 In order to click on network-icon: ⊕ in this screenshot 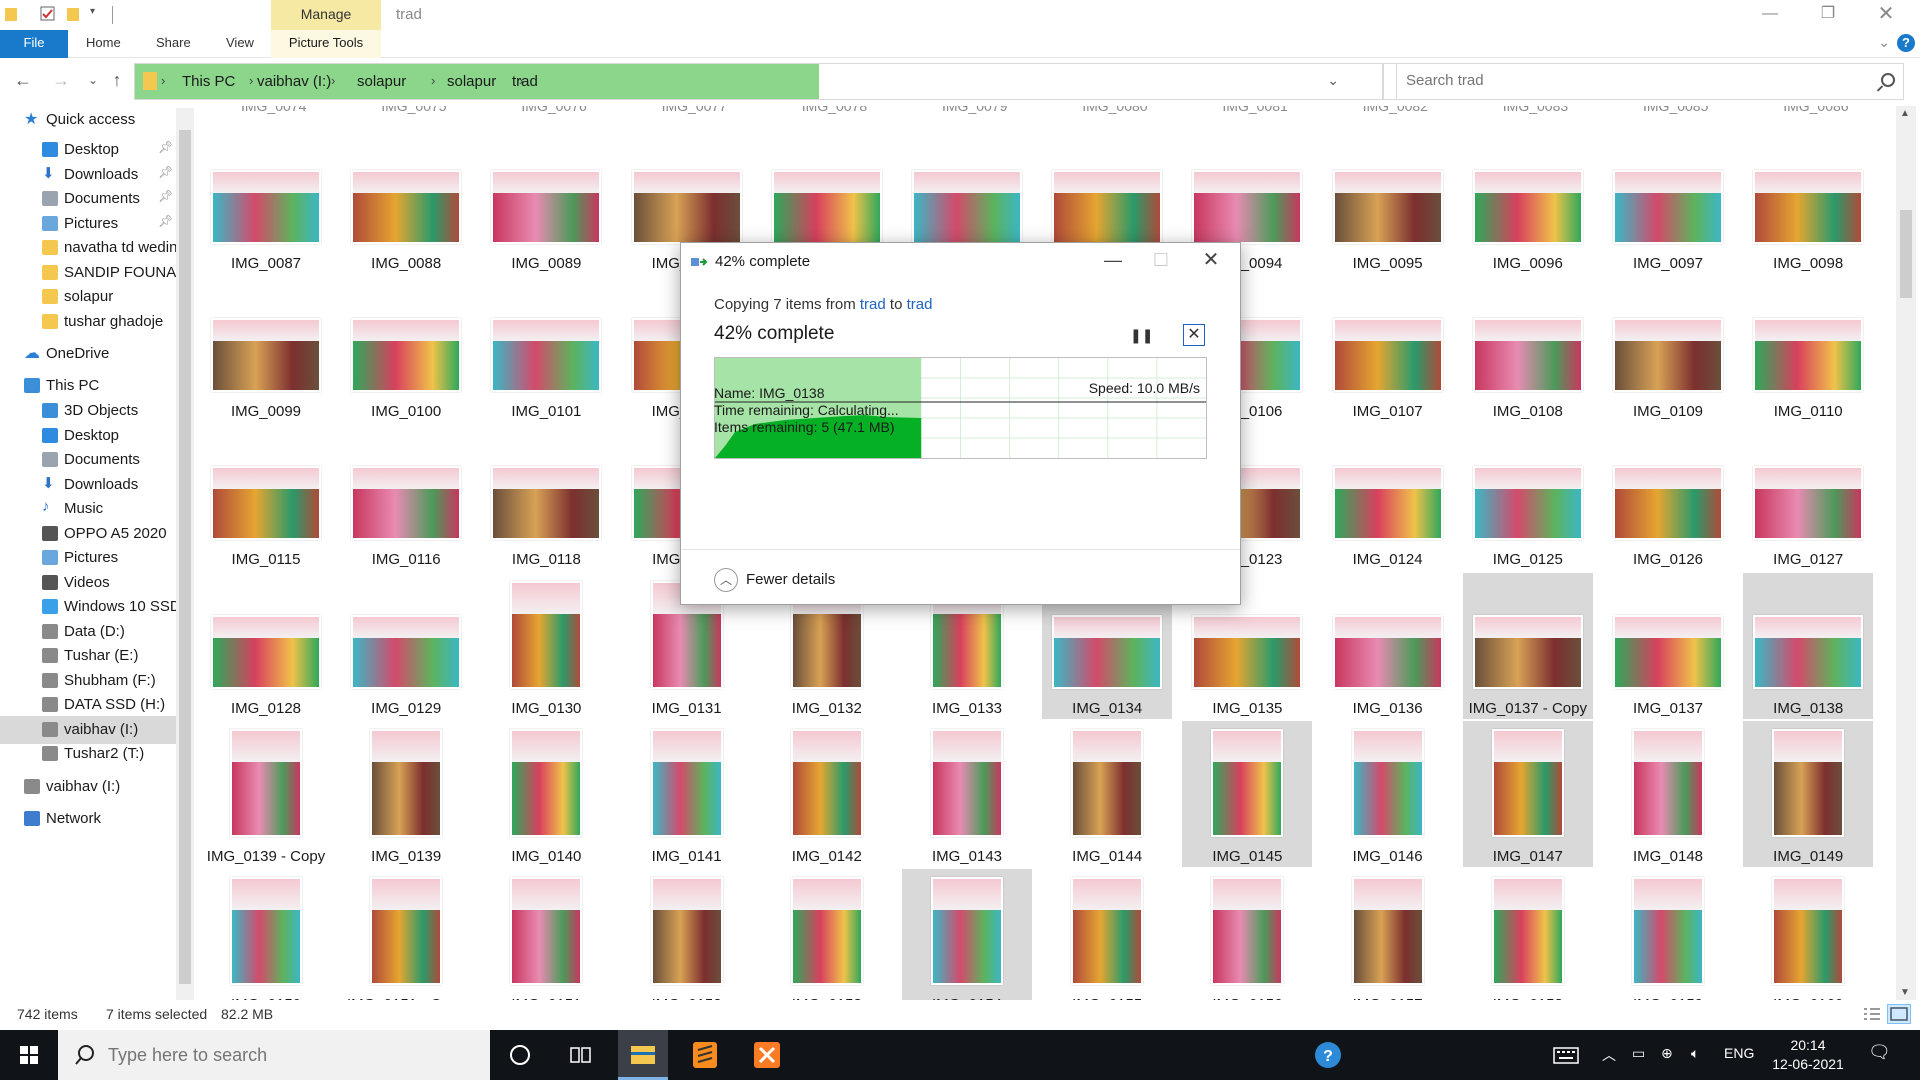, I will do `click(1667, 1053)`.